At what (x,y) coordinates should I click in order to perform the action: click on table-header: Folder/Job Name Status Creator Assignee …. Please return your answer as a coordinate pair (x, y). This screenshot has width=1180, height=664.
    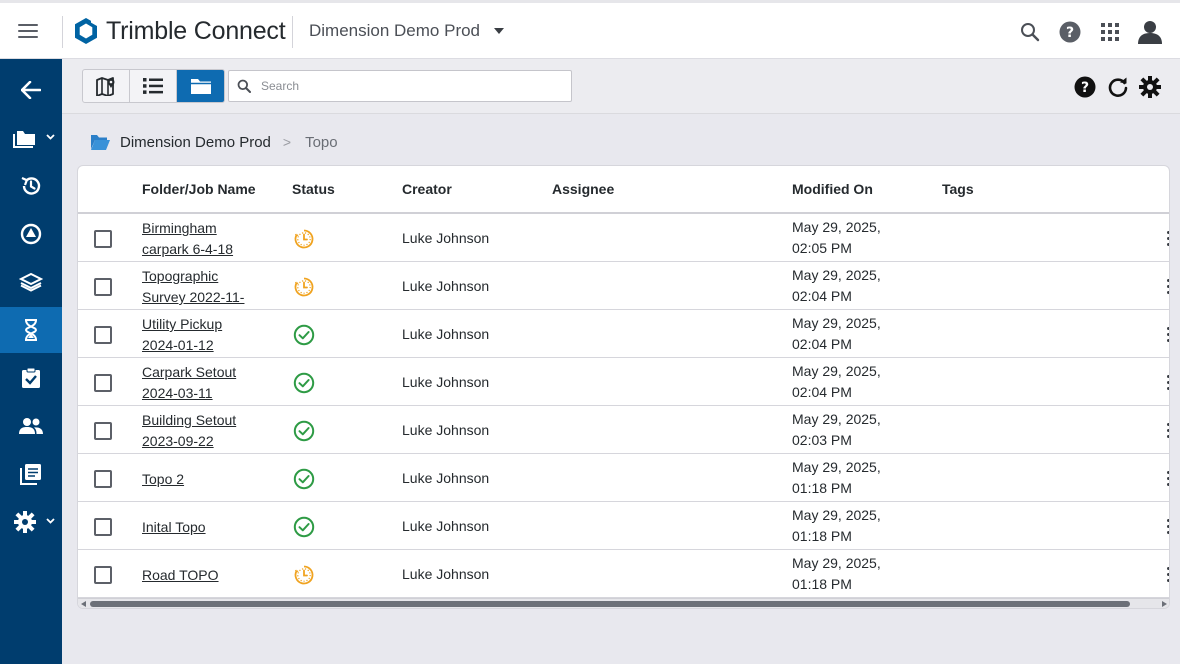
    Looking at the image, I should click on (623, 190).